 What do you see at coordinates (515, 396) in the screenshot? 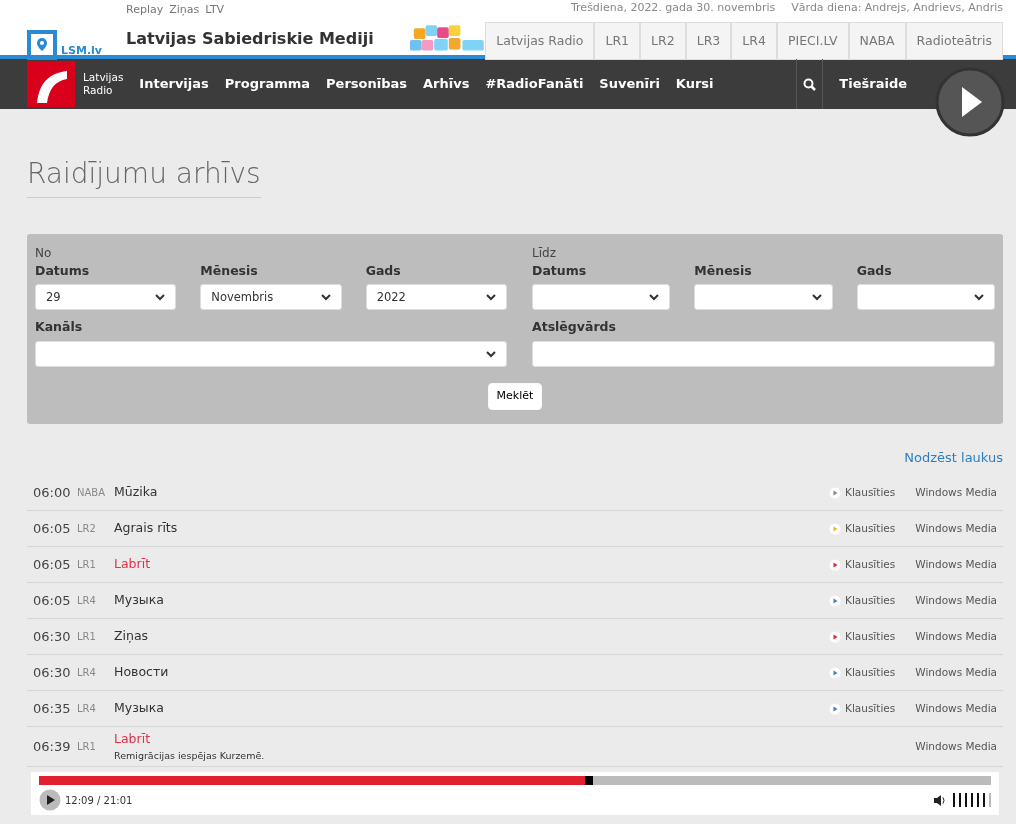
I see `search-button: Meklēt` at bounding box center [515, 396].